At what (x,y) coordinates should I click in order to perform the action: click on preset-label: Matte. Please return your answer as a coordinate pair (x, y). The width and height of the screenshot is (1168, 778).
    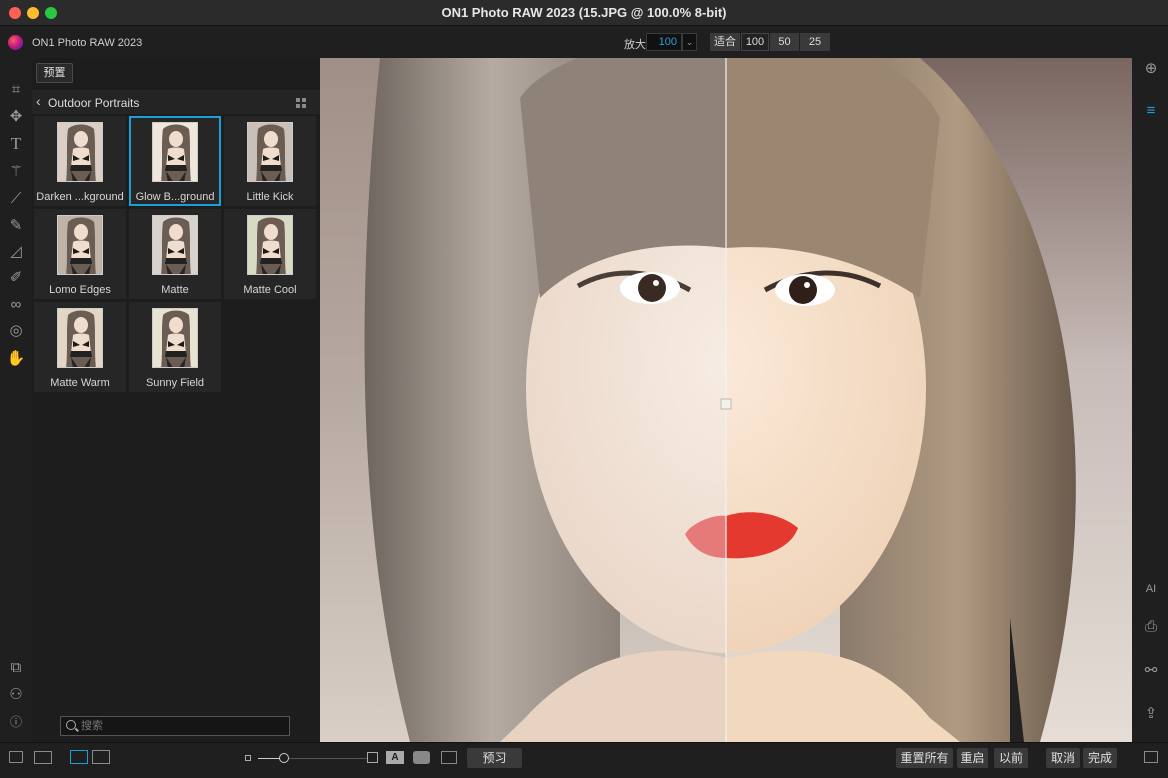
    Looking at the image, I should click on (175, 290).